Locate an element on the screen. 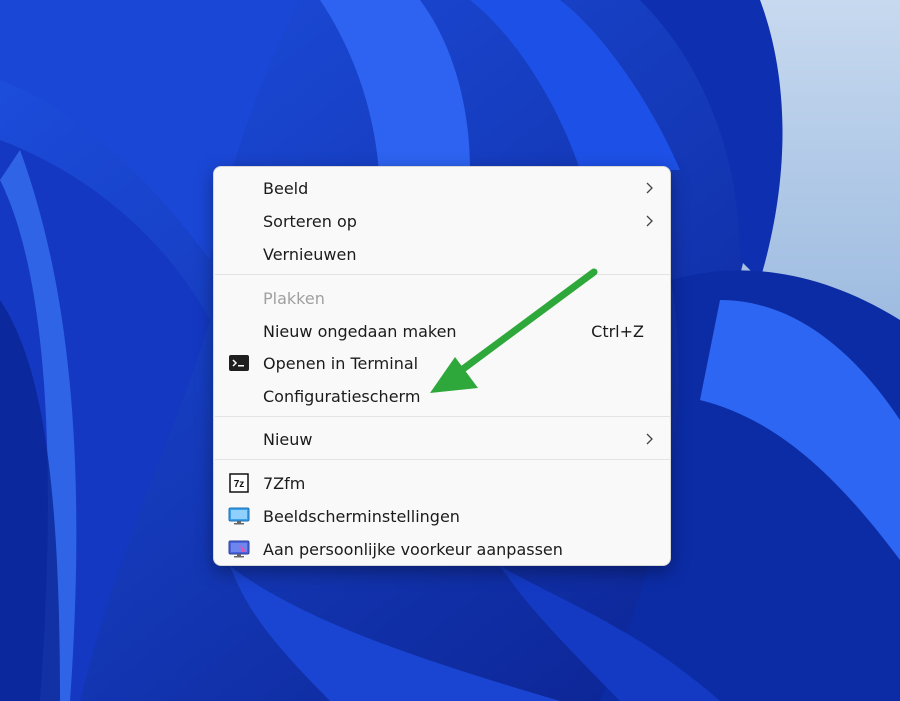  menu-item-label: Nieuw is located at coordinates (288, 439).